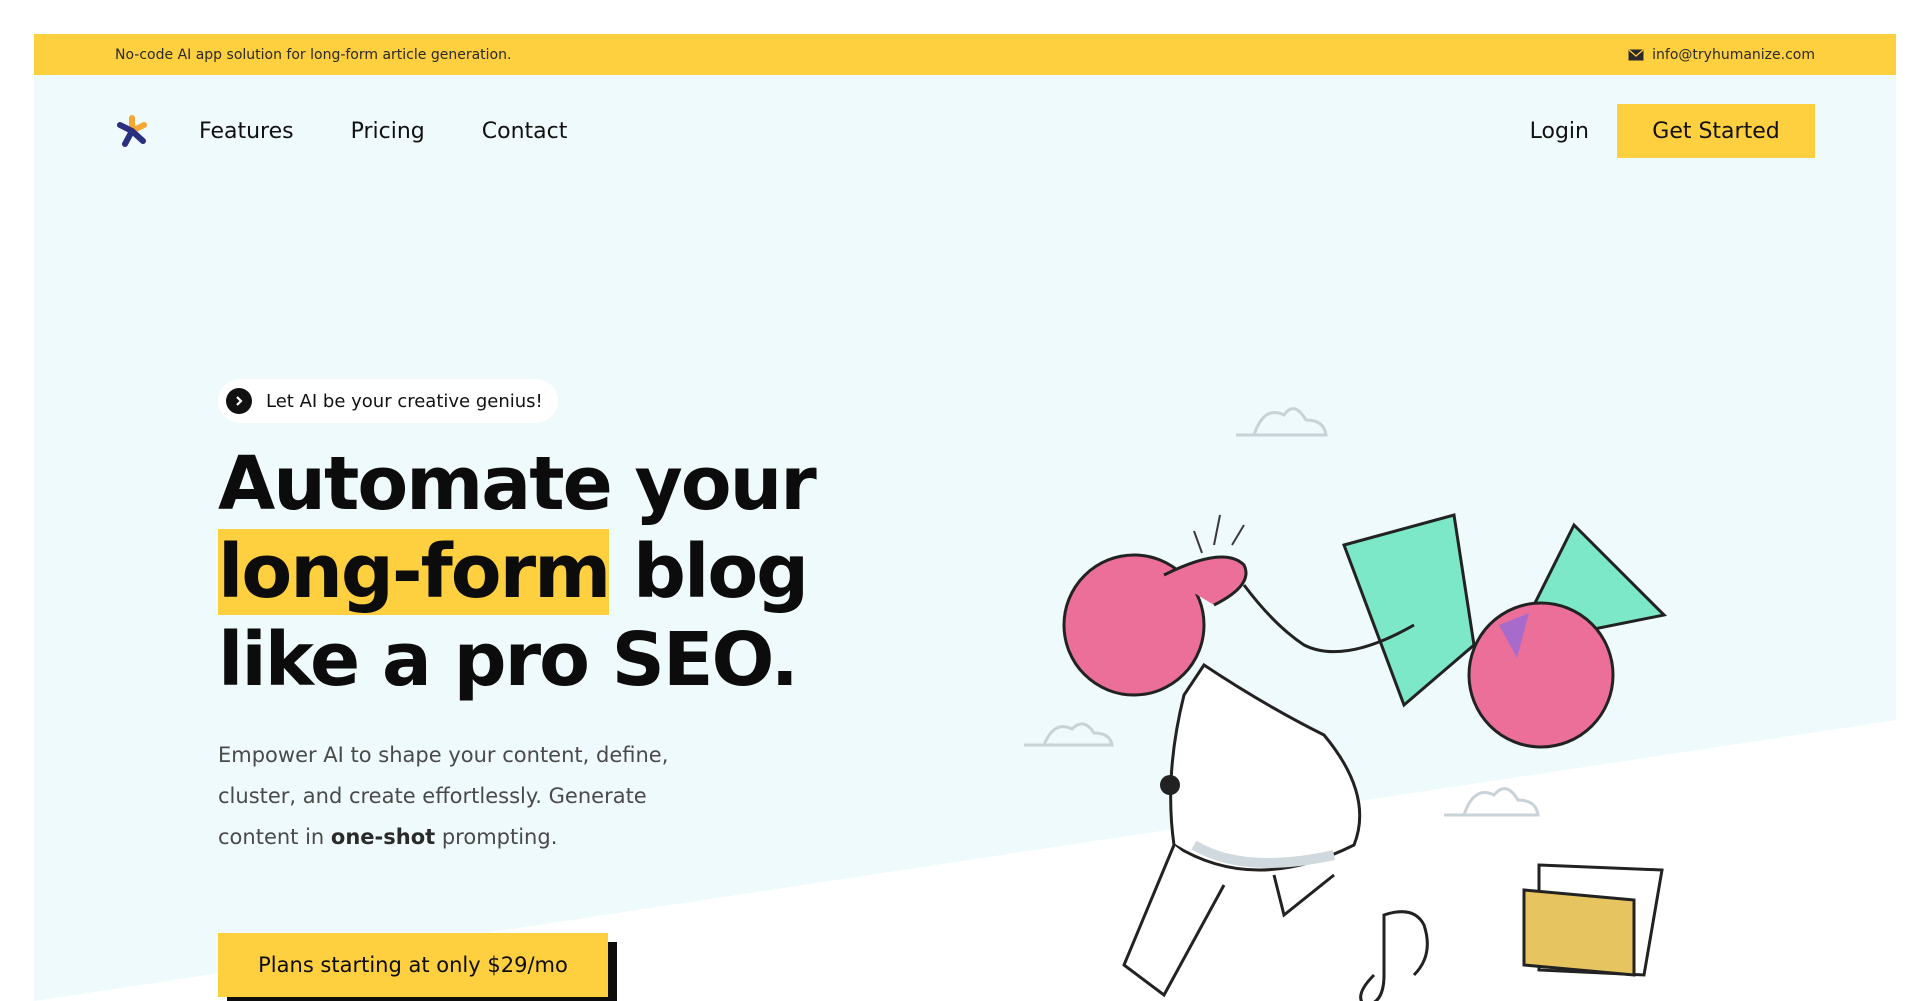  I want to click on headline-line-3: like a pro SEO., so click(508, 660).